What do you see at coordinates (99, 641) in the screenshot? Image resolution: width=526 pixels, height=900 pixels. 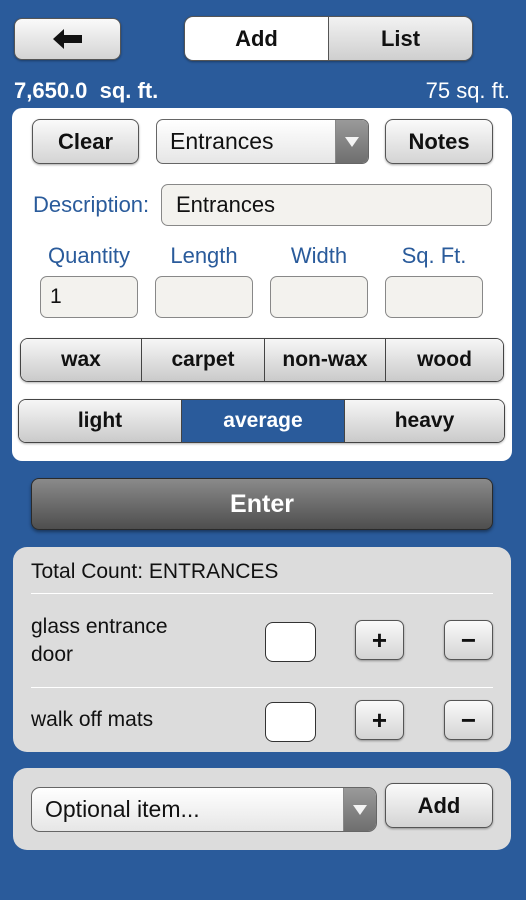 I see `count-item-label: glass entrance door` at bounding box center [99, 641].